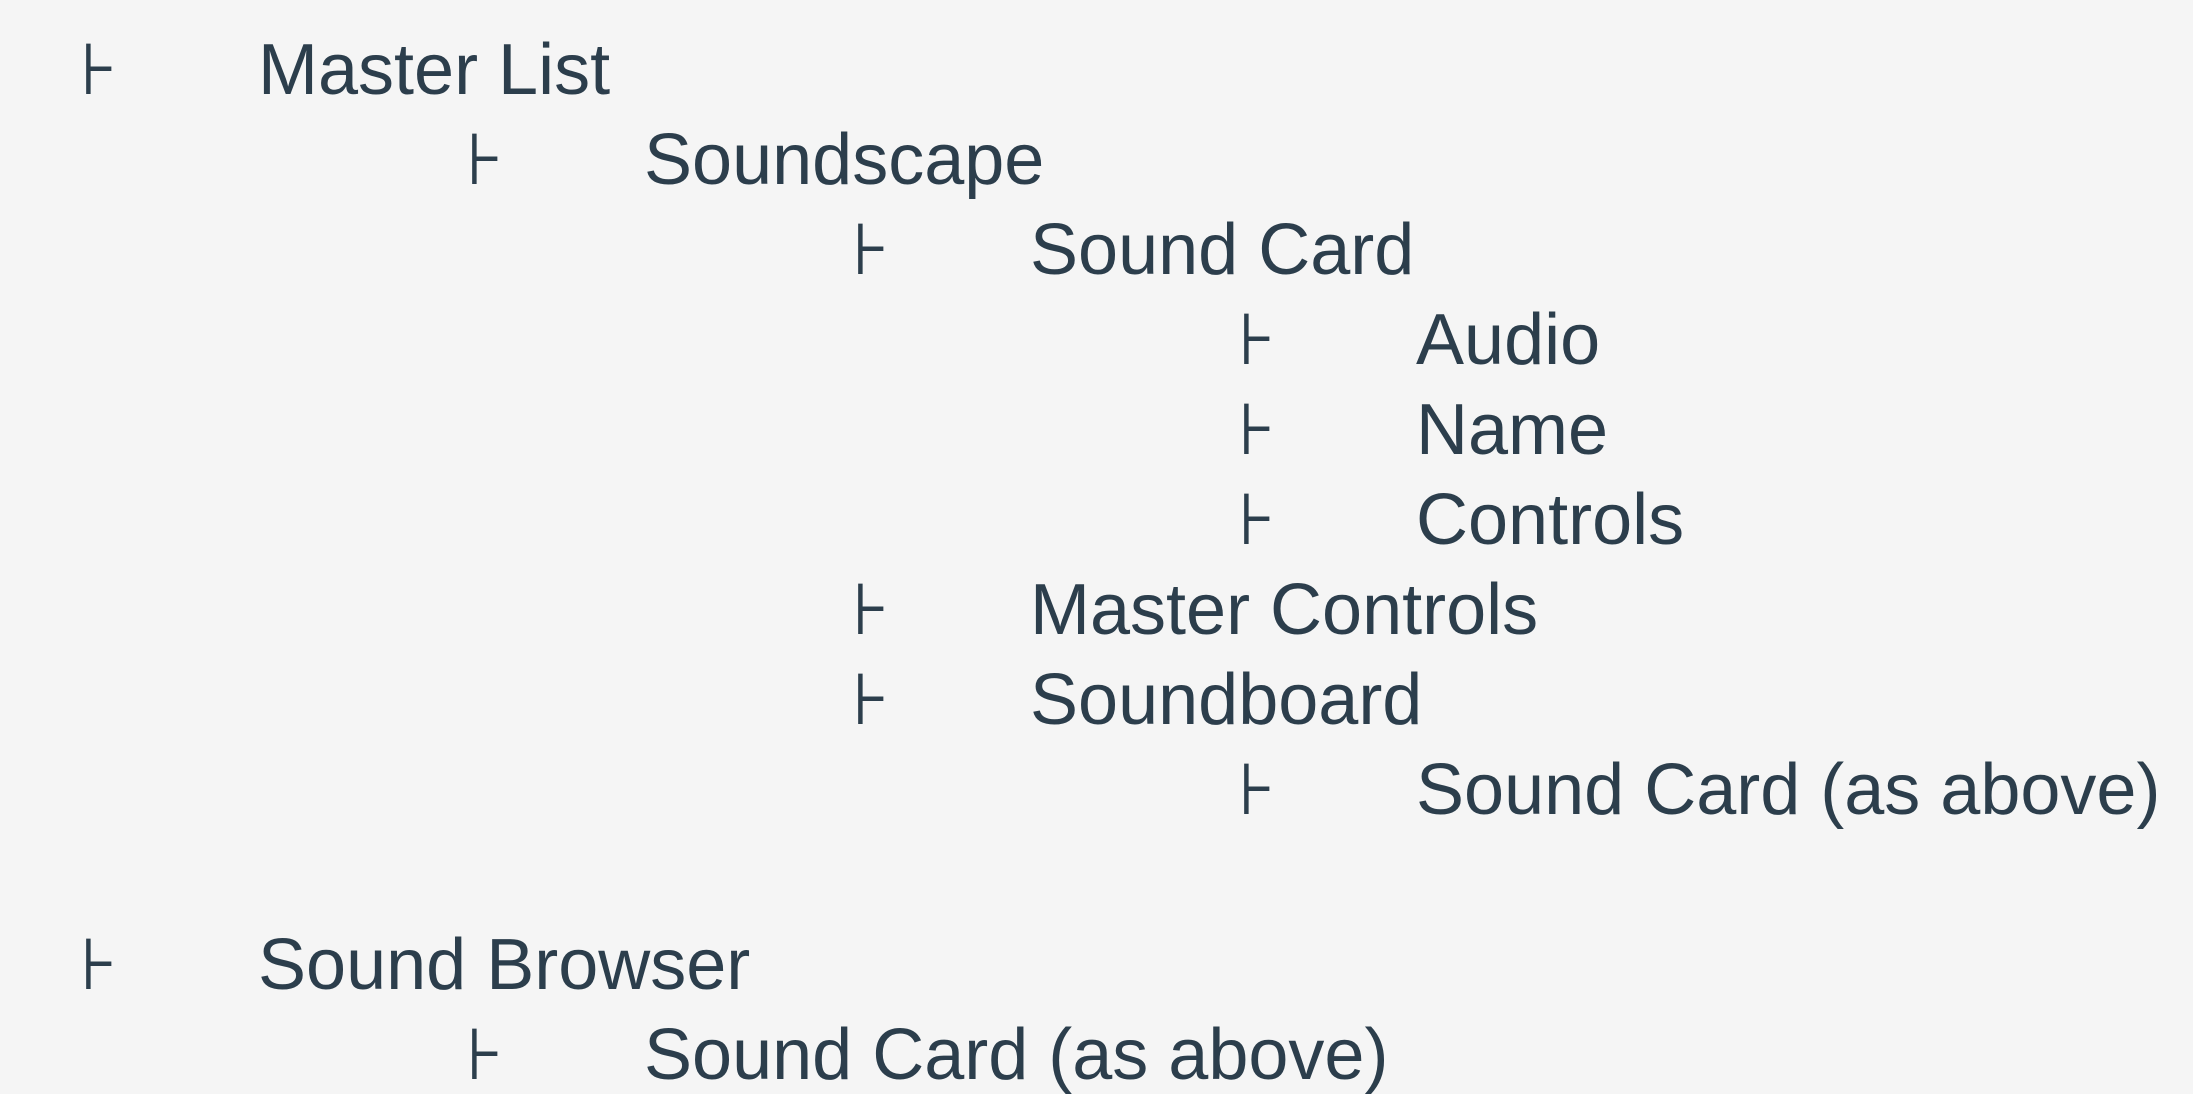 Image resolution: width=2193 pixels, height=1094 pixels. Describe the element at coordinates (1508, 340) in the screenshot. I see `tree-item-label: Audio` at that location.